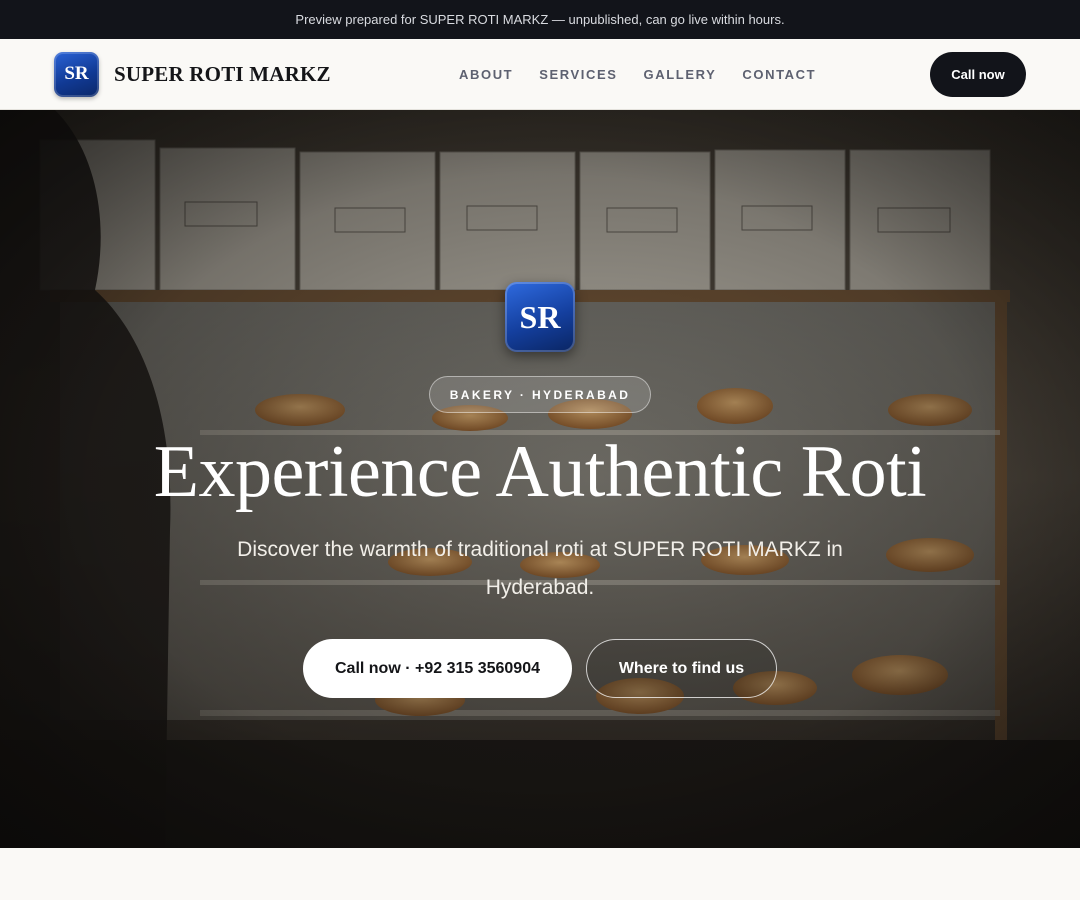  I want to click on next-section, so click(540, 874).